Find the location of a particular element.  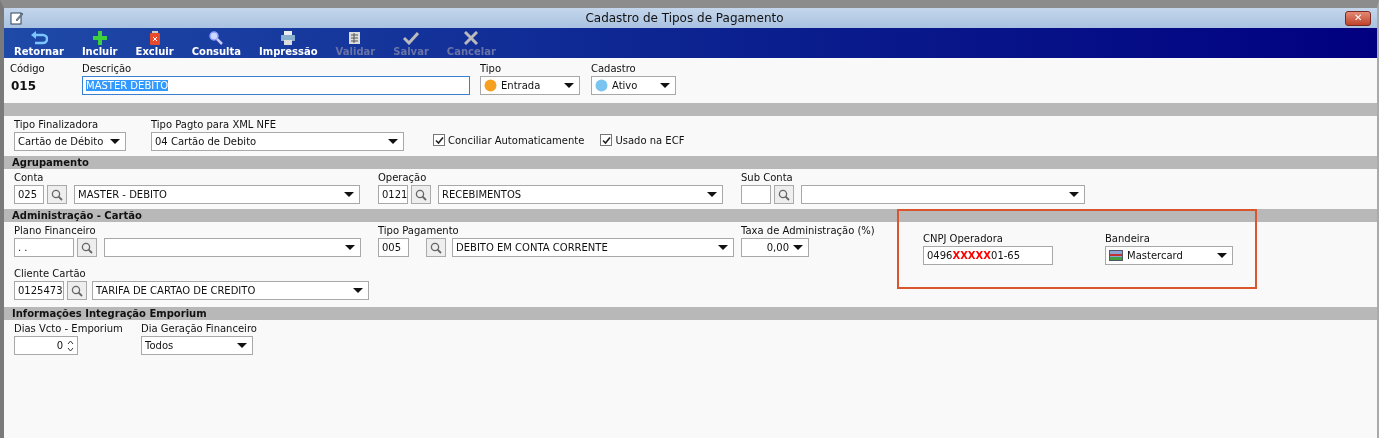

toolbar-button: Impressão is located at coordinates (288, 43).